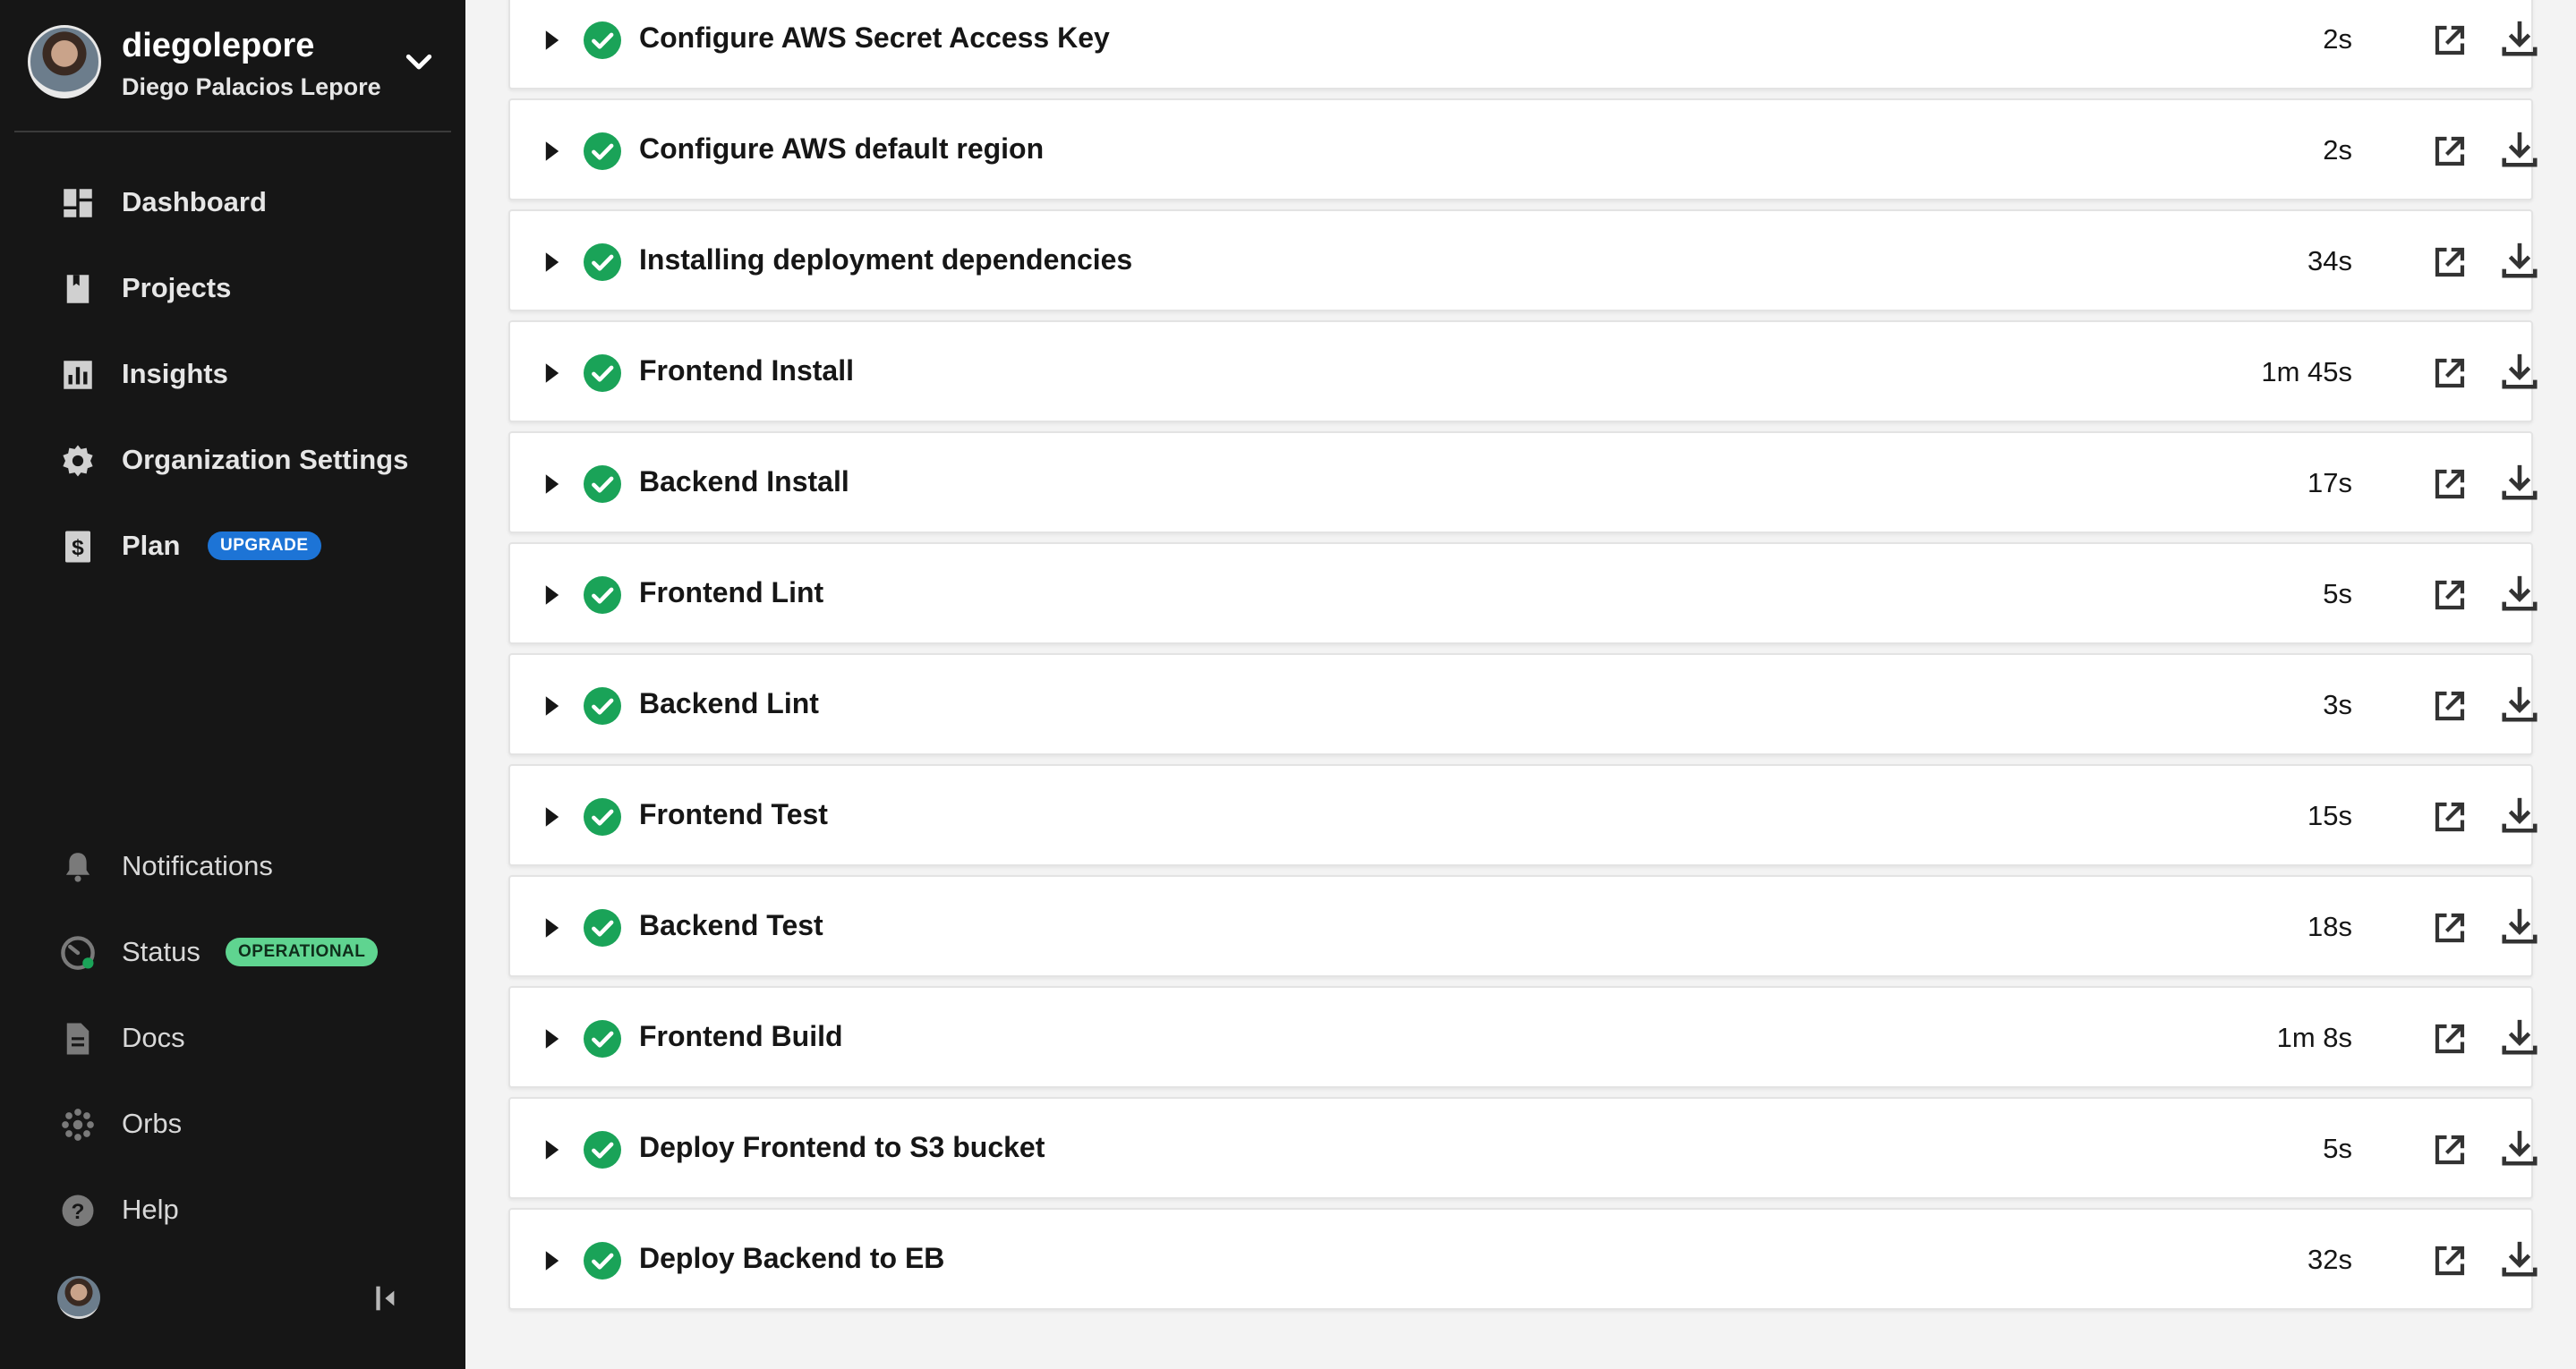  I want to click on org-name: diegolepore, so click(218, 45).